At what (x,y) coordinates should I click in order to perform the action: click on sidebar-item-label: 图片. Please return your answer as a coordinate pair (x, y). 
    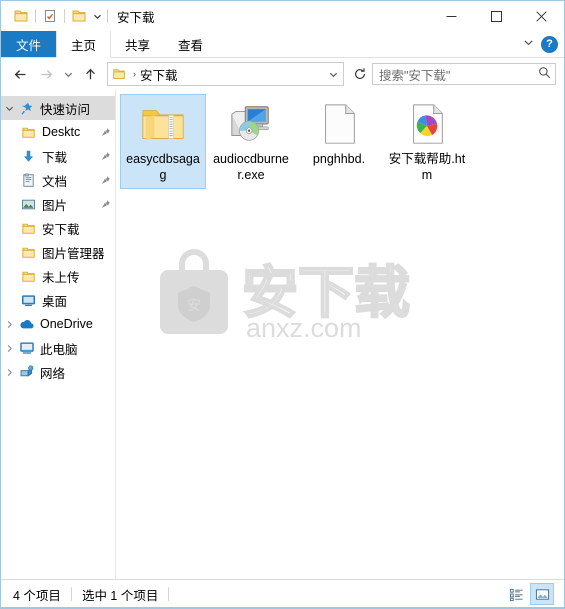
    Looking at the image, I should click on (55, 205).